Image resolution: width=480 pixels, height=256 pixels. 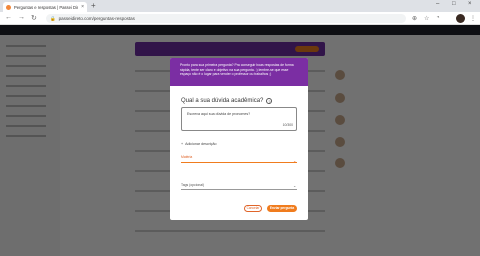 I want to click on subject-select, so click(x=239, y=162).